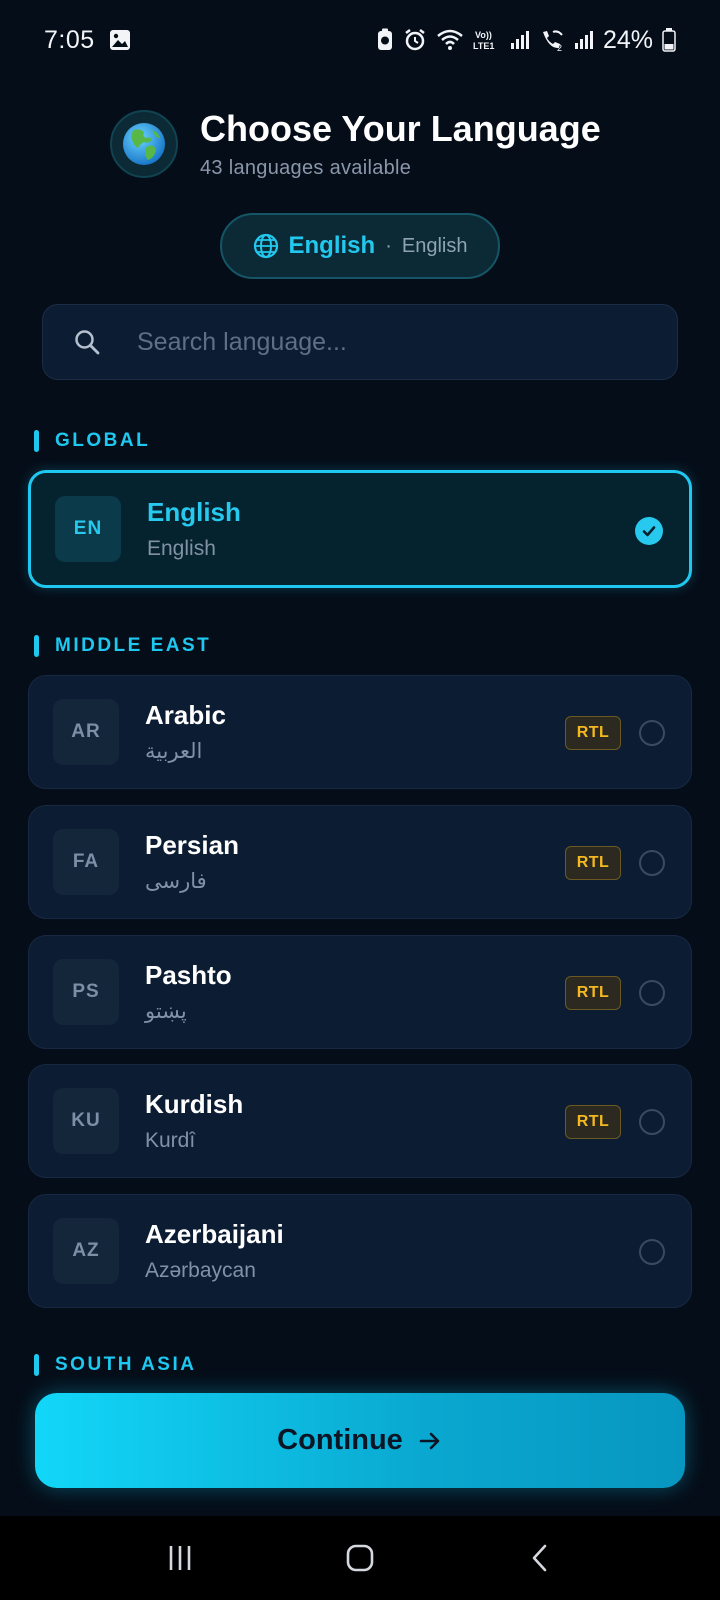 The height and width of the screenshot is (1600, 720). Describe the element at coordinates (669, 40) in the screenshot. I see `battery-icon` at that location.